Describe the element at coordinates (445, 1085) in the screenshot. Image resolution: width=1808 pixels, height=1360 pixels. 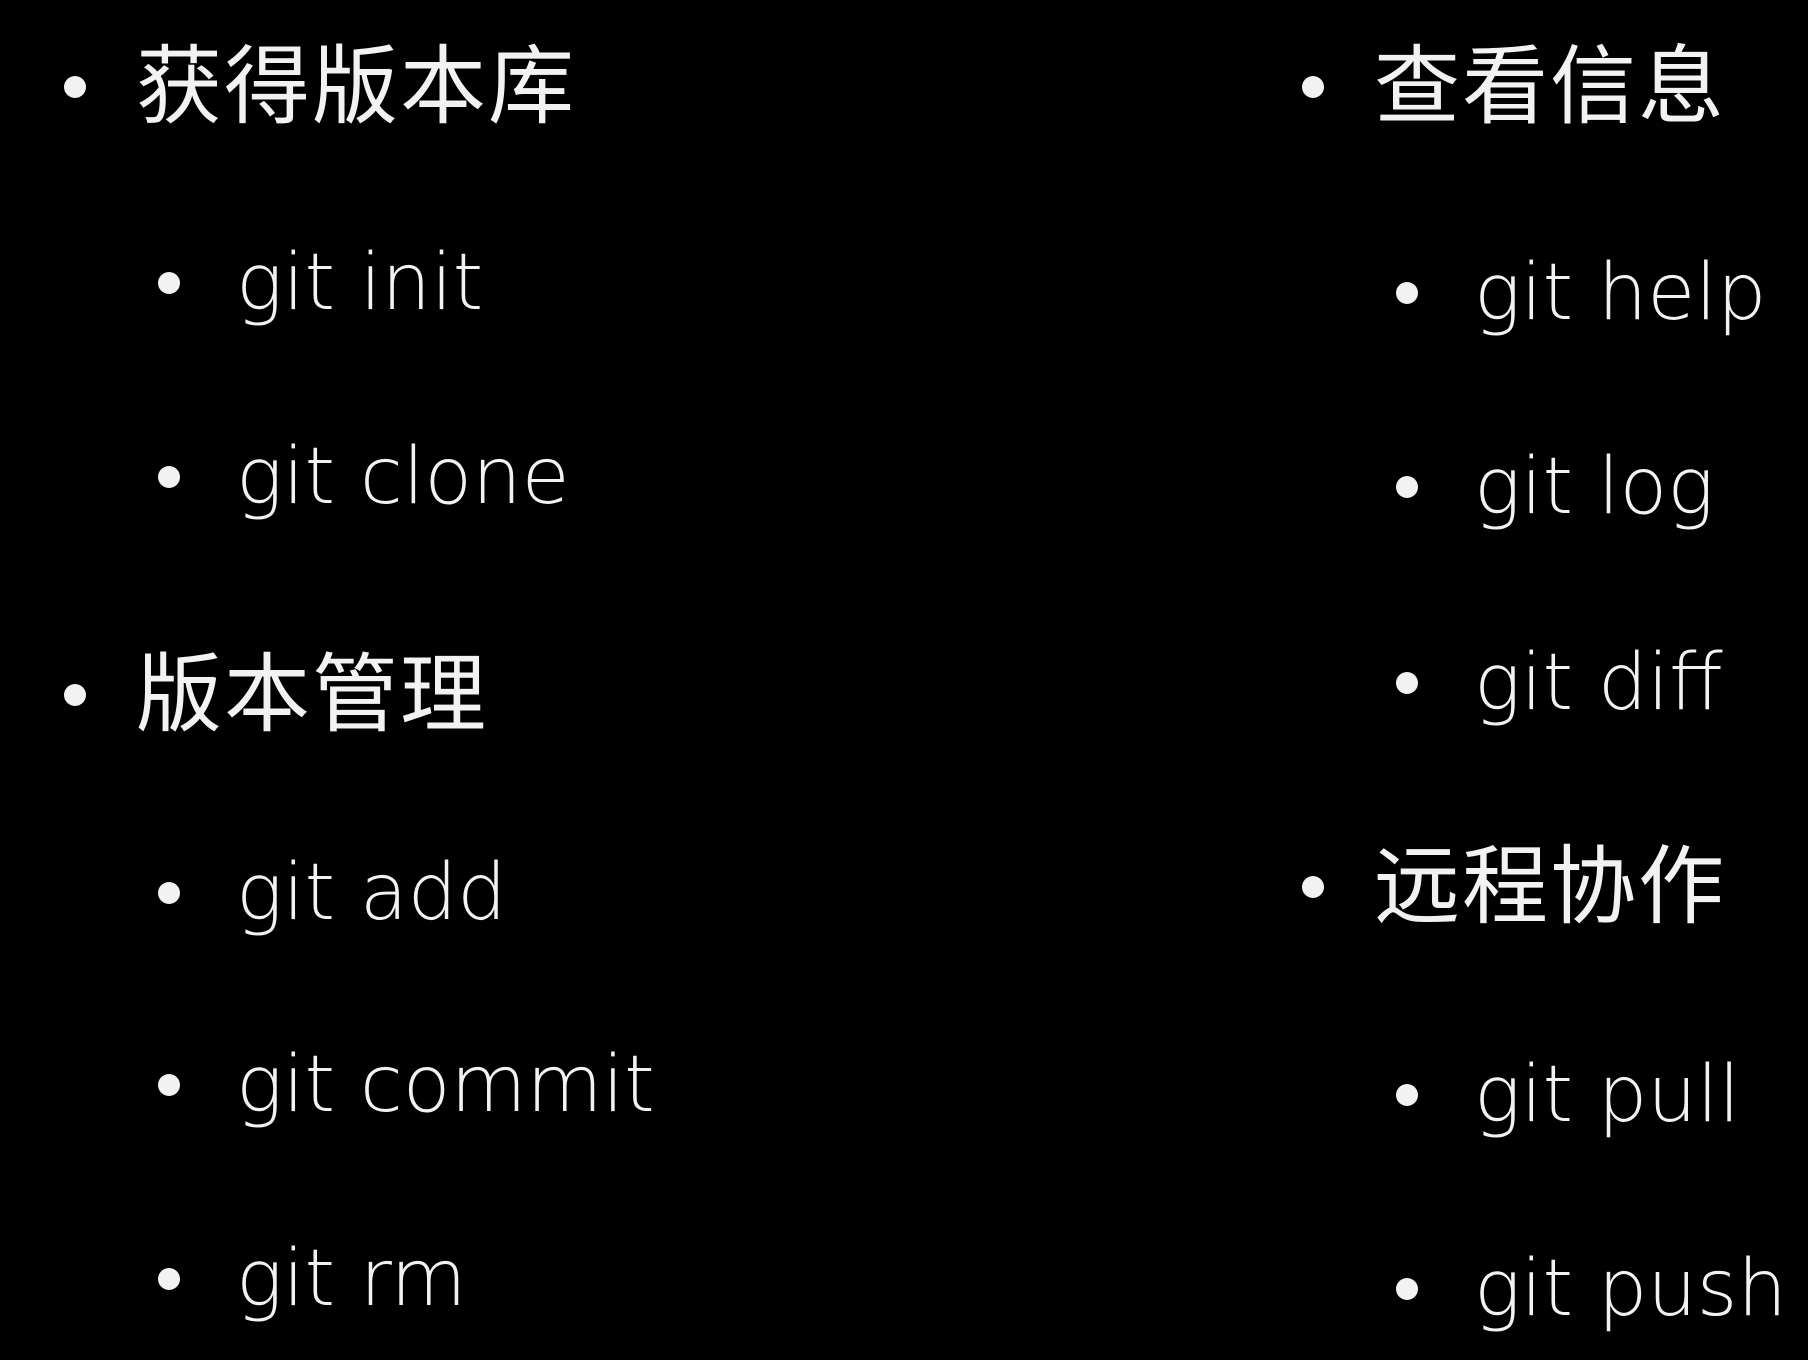
I see `command-label: git commit` at that location.